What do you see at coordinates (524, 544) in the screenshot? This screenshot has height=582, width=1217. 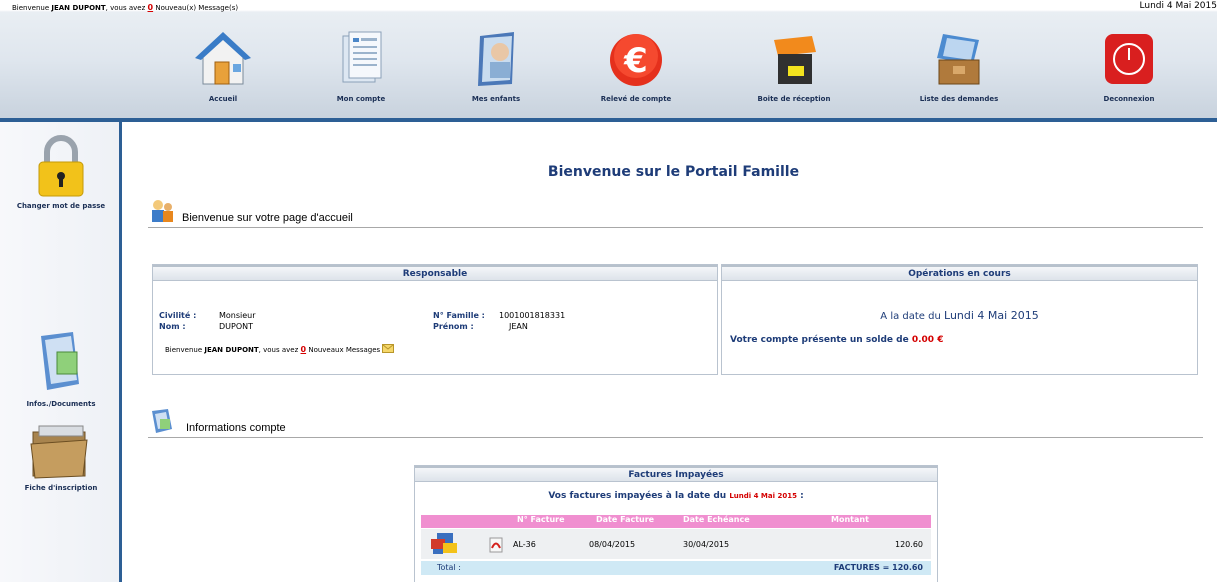 I see `row-numero: AL-36` at bounding box center [524, 544].